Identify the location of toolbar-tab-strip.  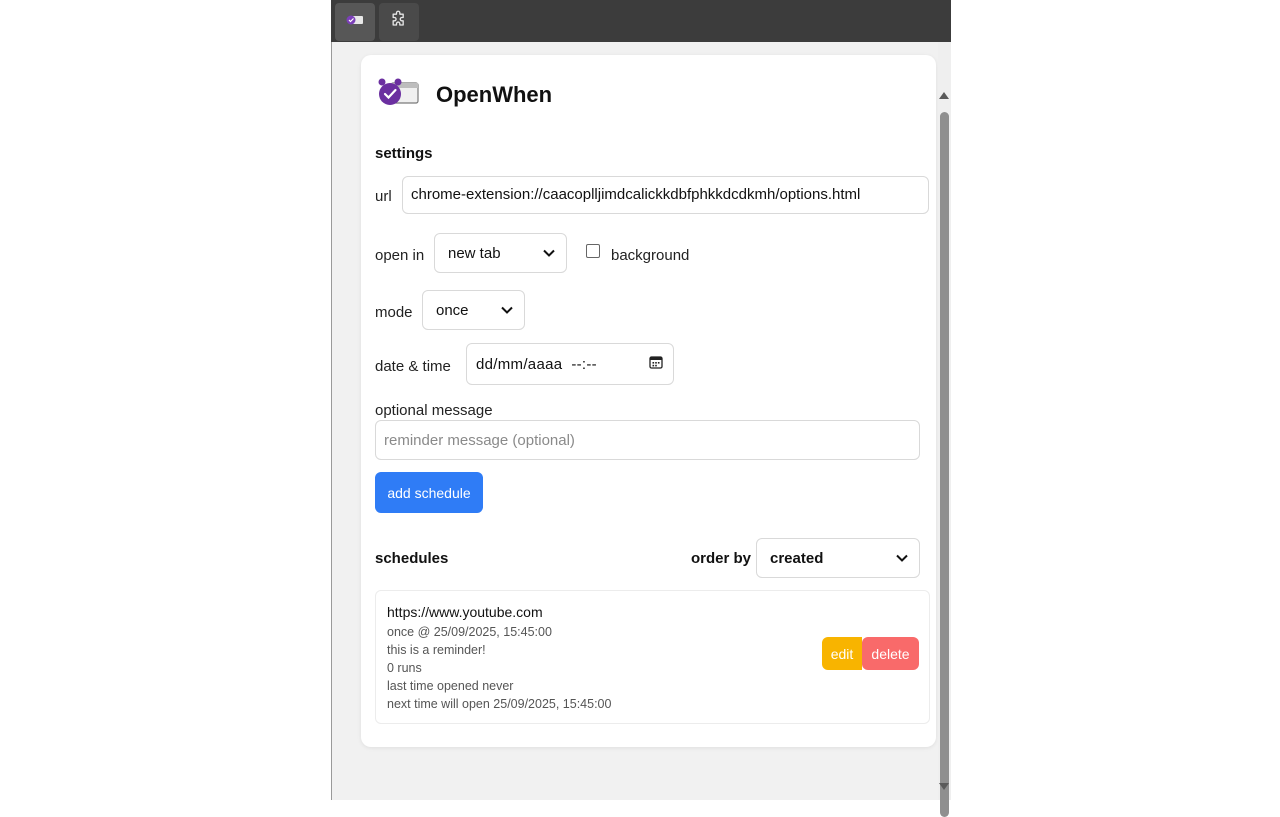
(641, 21).